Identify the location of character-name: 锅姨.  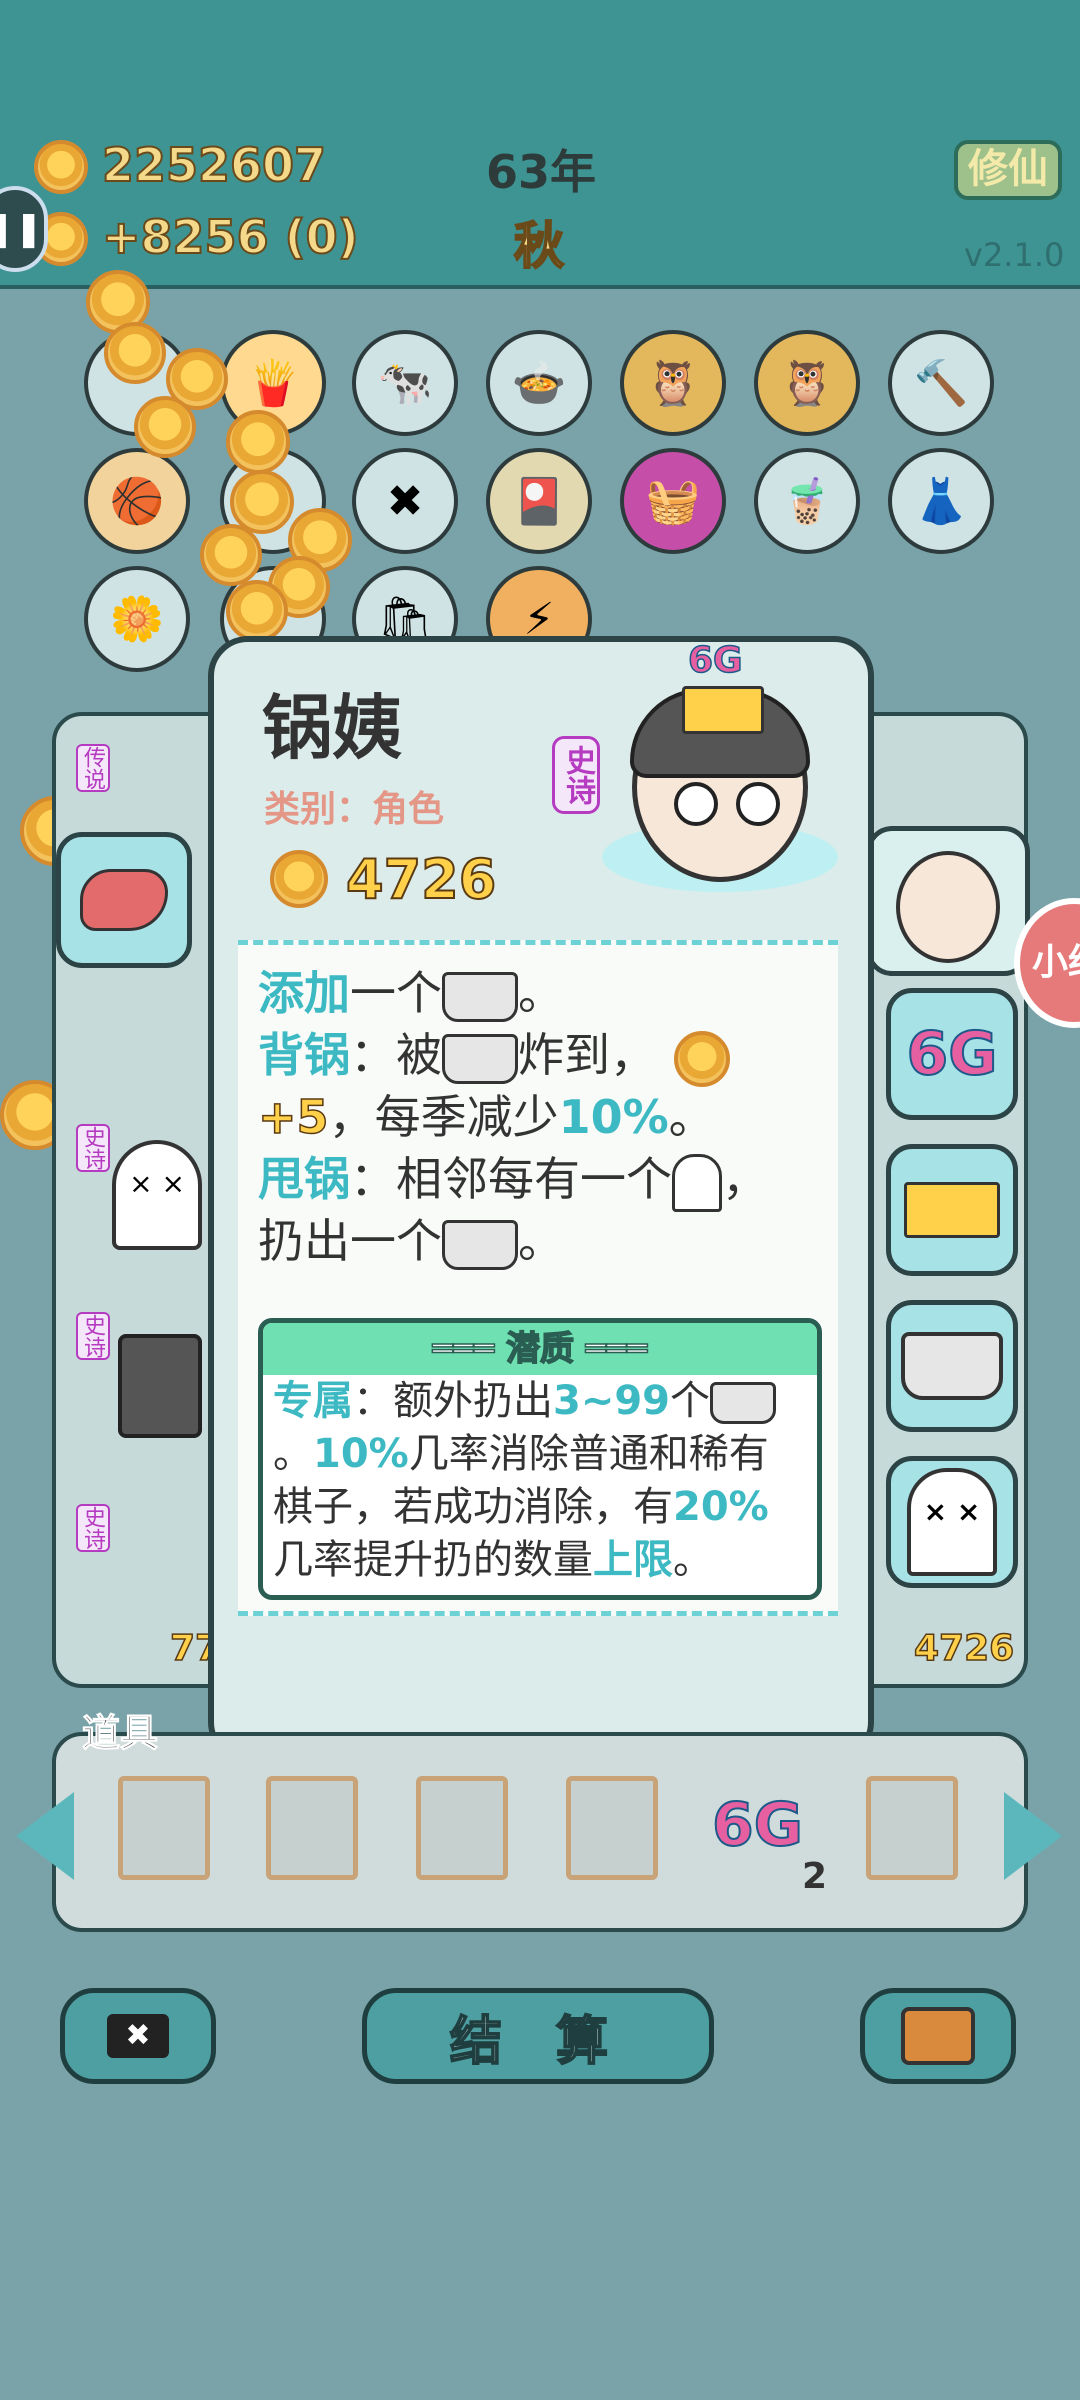
(332, 728).